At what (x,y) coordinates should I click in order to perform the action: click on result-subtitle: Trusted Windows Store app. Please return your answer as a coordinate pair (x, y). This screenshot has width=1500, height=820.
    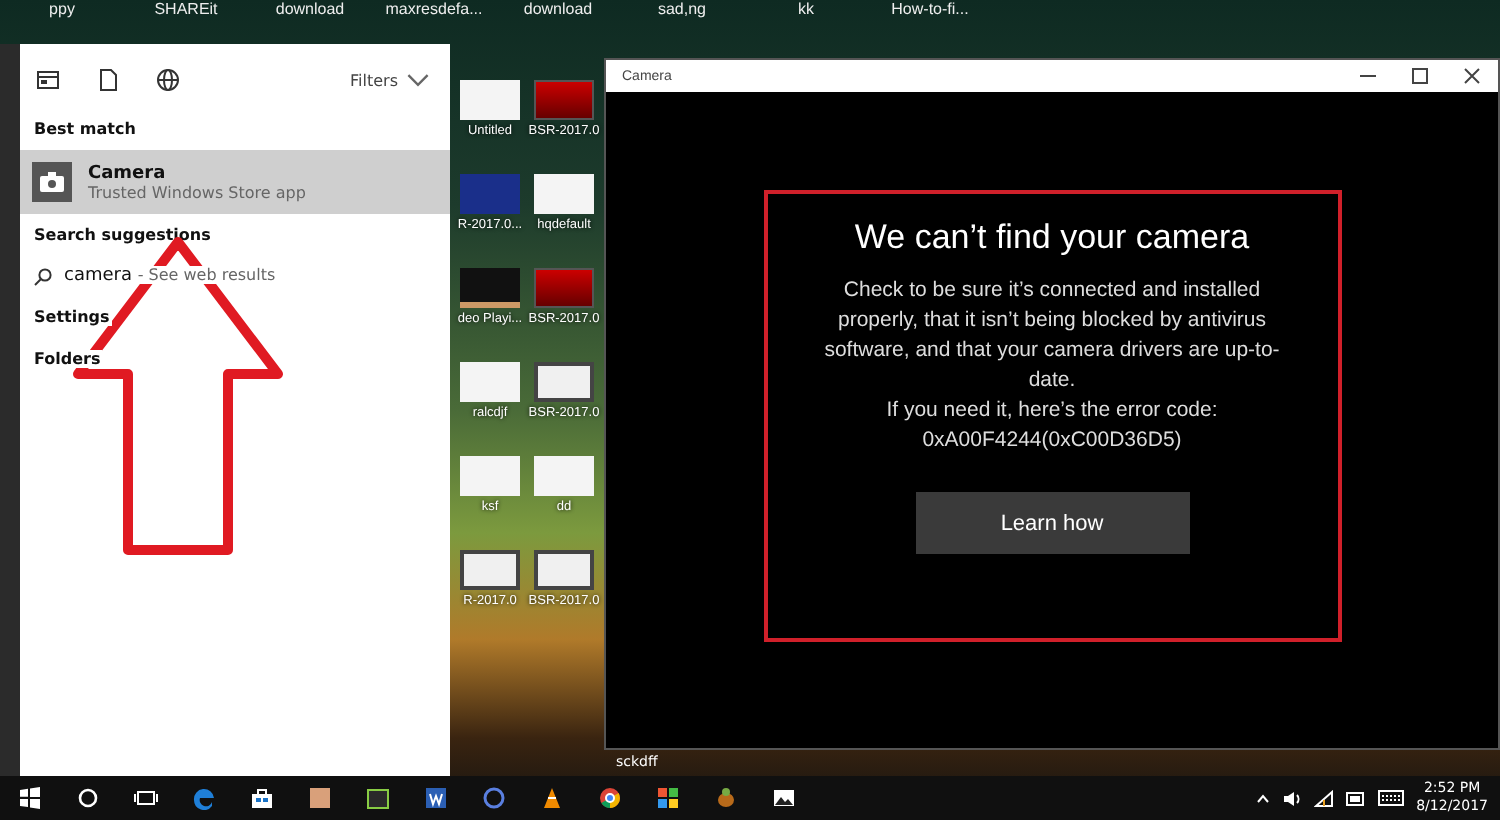
    Looking at the image, I should click on (197, 192).